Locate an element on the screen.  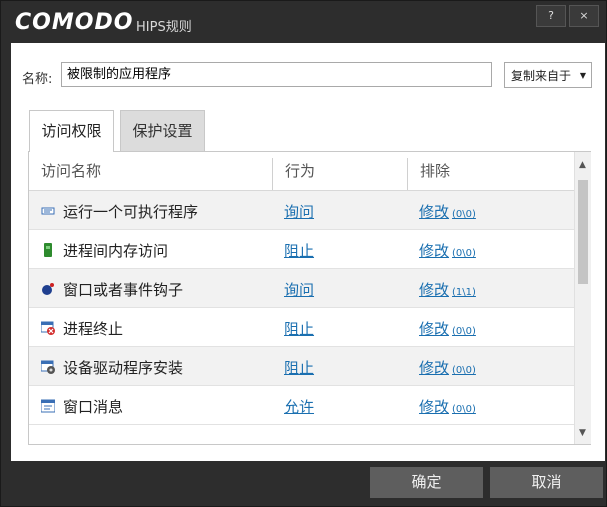
tab-protection-settings: 保护设置 is located at coordinates (162, 131).